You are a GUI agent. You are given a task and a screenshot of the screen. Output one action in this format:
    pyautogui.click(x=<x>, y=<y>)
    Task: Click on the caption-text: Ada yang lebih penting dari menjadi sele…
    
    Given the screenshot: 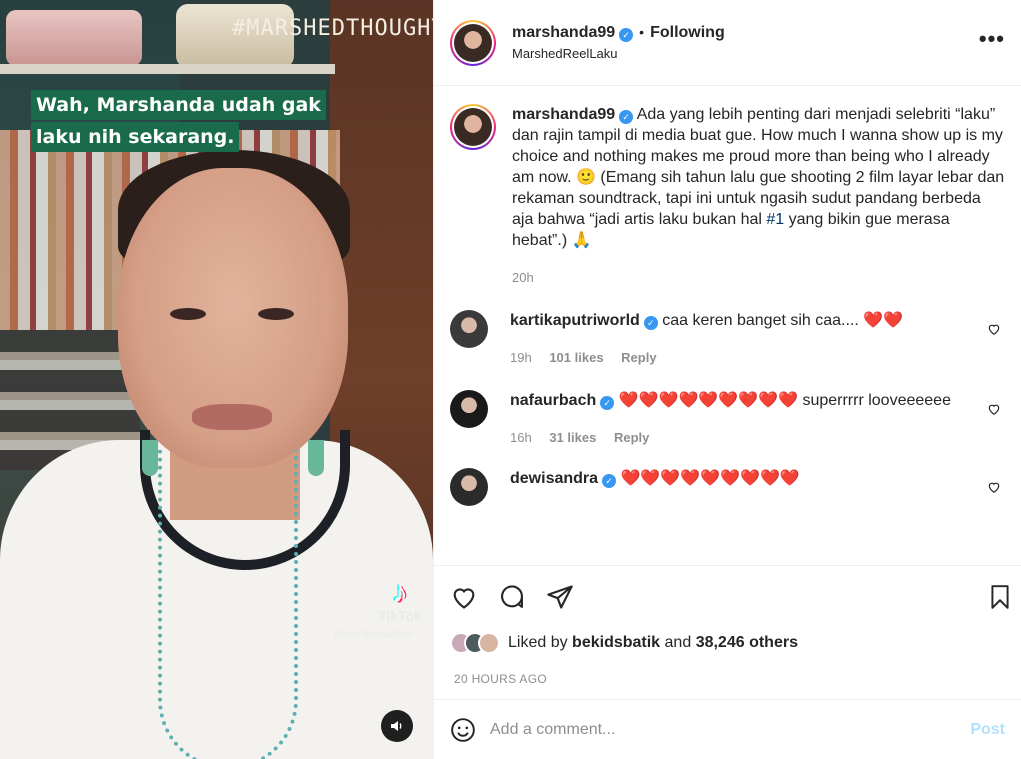 What is the action you would take?
    pyautogui.click(x=758, y=167)
    